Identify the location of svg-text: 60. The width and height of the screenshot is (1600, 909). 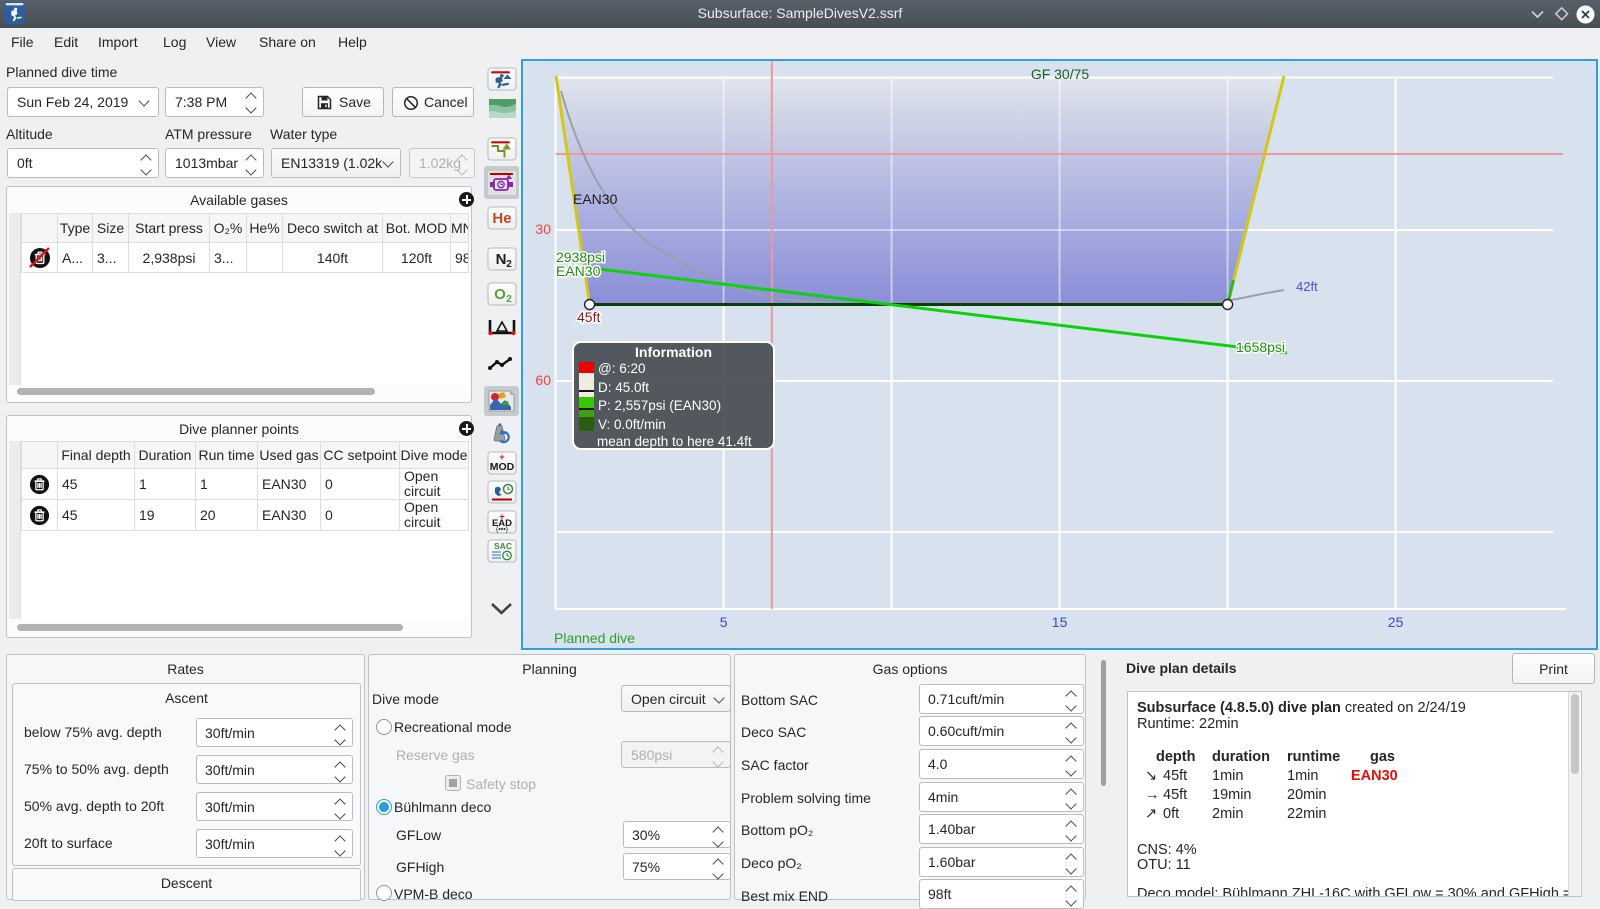
(543, 380).